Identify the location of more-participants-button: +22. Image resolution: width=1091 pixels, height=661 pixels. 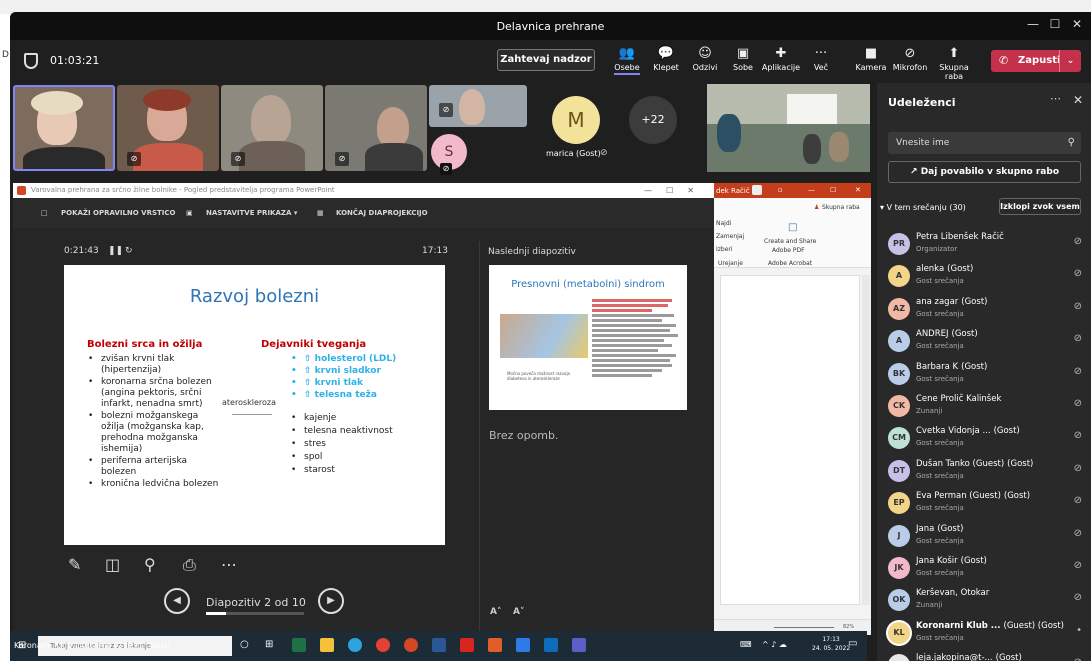
(653, 120).